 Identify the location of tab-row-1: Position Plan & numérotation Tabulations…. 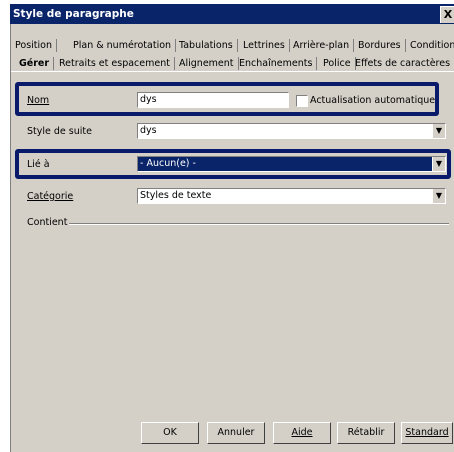
(232, 46).